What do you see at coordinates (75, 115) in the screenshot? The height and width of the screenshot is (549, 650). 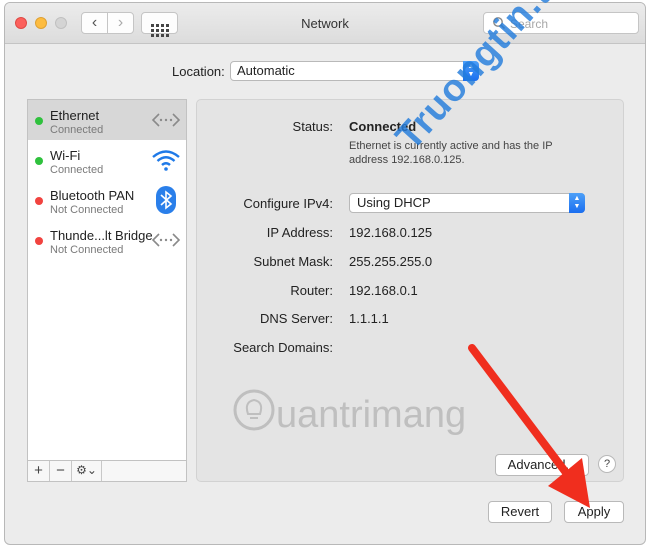 I see `service-name: Ethernet` at bounding box center [75, 115].